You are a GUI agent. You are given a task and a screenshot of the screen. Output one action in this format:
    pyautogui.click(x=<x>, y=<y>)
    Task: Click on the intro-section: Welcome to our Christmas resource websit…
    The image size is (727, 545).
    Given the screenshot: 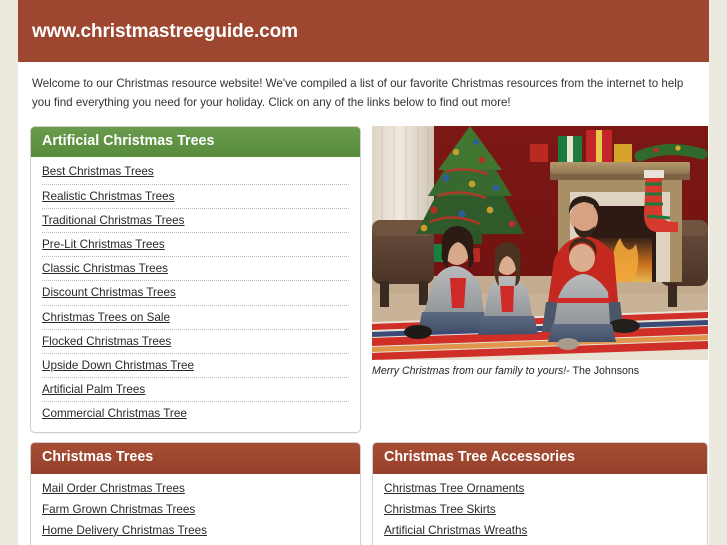 What is the action you would take?
    pyautogui.click(x=363, y=92)
    